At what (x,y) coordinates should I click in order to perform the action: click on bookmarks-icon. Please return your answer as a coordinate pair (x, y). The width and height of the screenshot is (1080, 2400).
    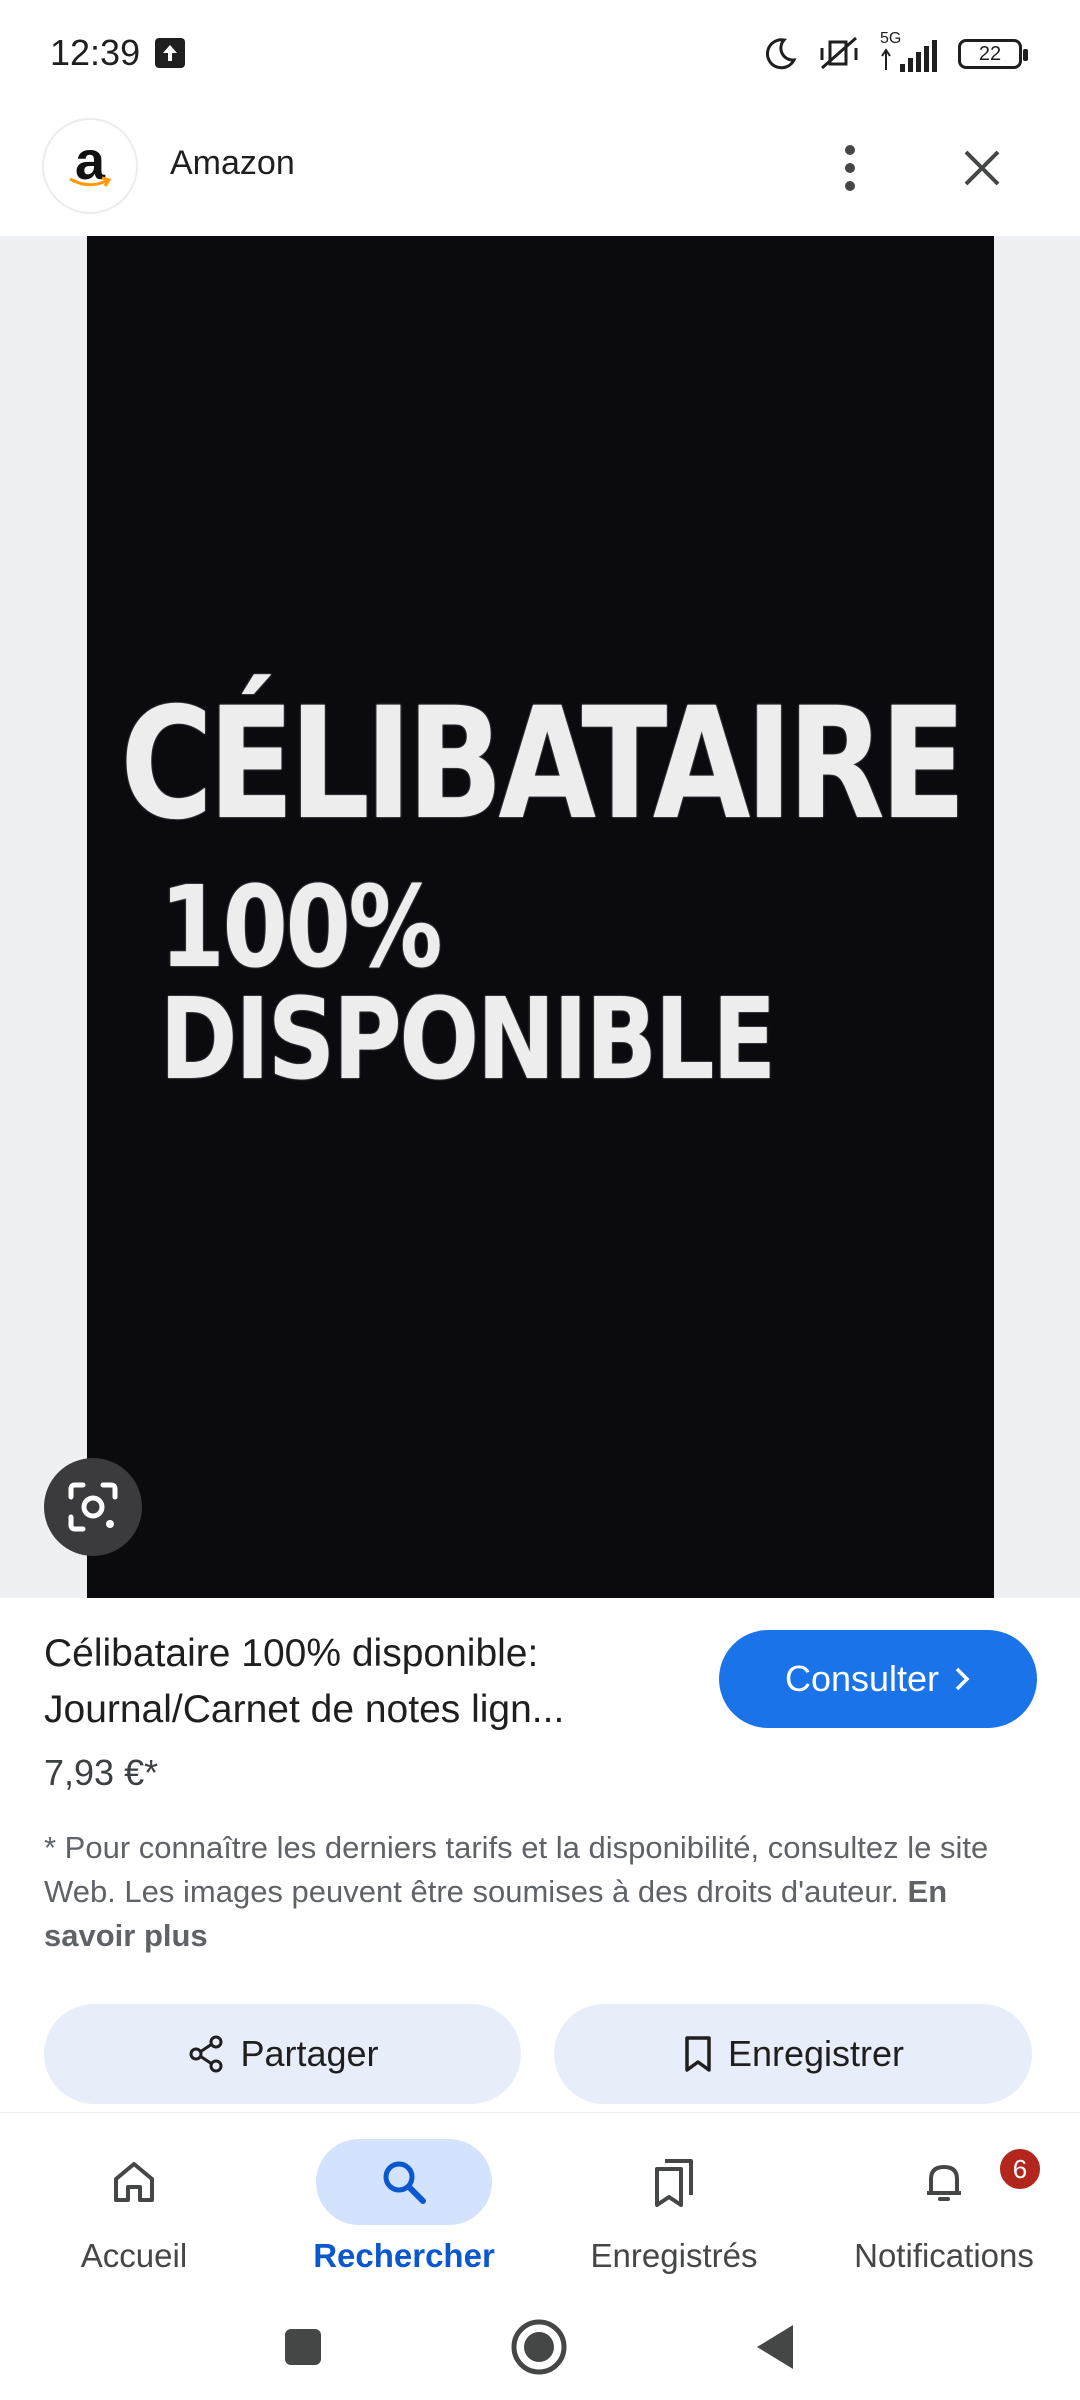
    Looking at the image, I should click on (674, 2183).